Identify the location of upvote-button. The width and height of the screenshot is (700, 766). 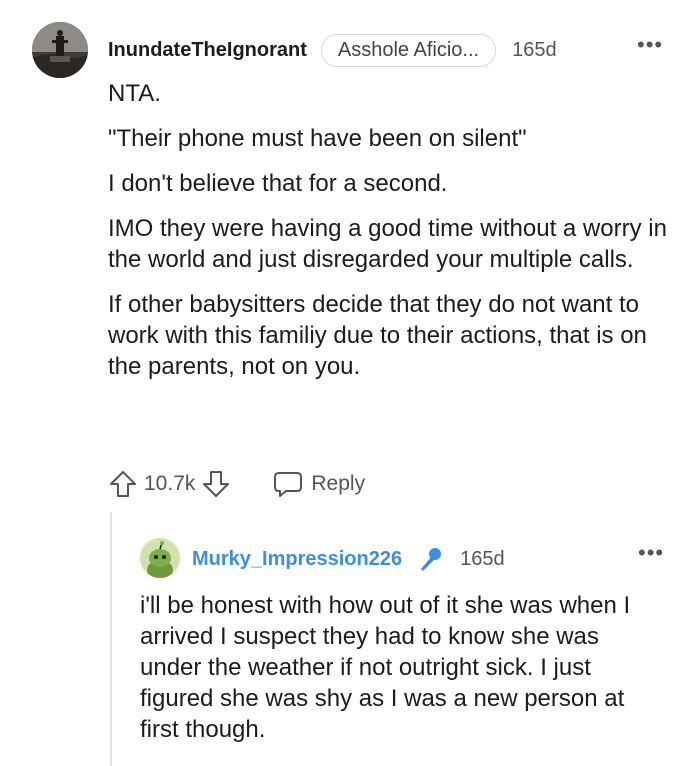
(123, 484).